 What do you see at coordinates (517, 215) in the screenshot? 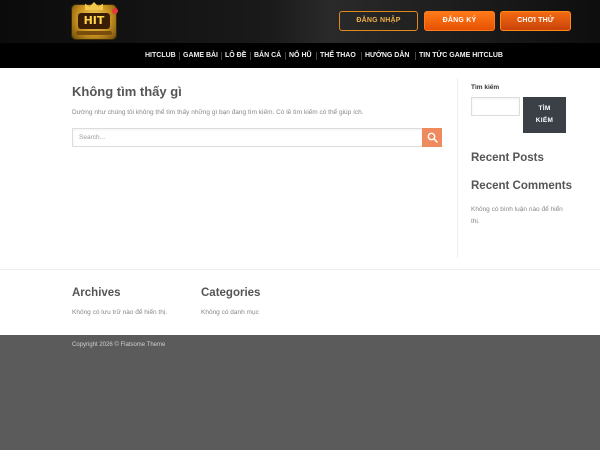
I see `recent-comments-text: Không có bình luận nào để hiển thị.` at bounding box center [517, 215].